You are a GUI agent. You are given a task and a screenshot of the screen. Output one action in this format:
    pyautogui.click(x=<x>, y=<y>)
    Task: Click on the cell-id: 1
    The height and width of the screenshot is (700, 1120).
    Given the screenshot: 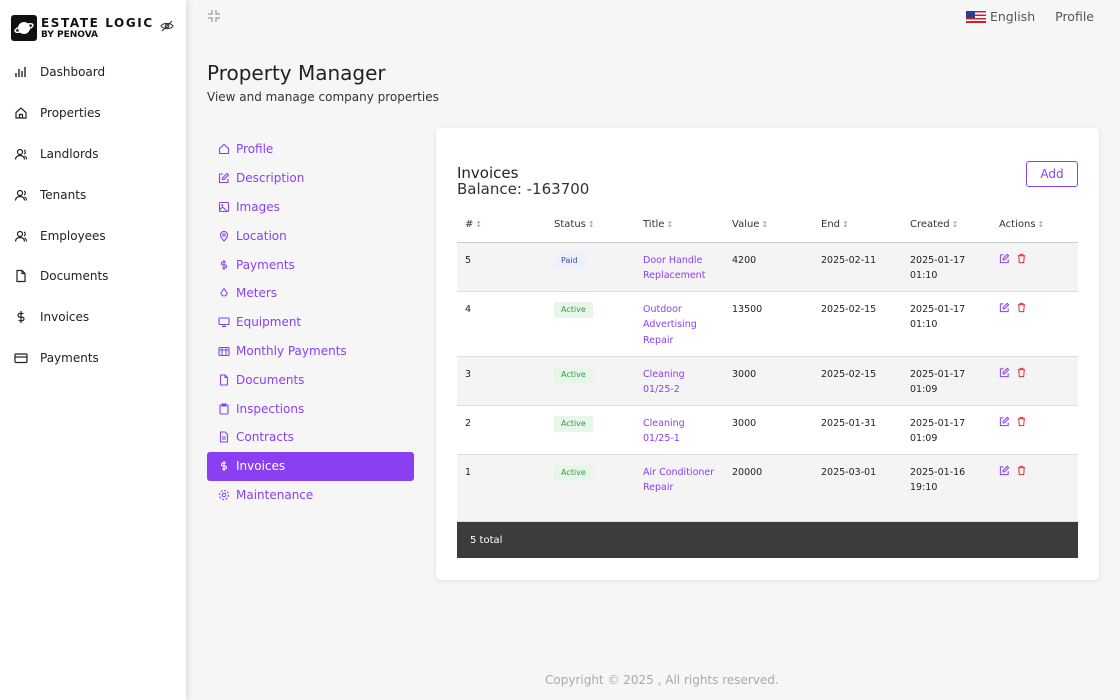 What is the action you would take?
    pyautogui.click(x=501, y=488)
    